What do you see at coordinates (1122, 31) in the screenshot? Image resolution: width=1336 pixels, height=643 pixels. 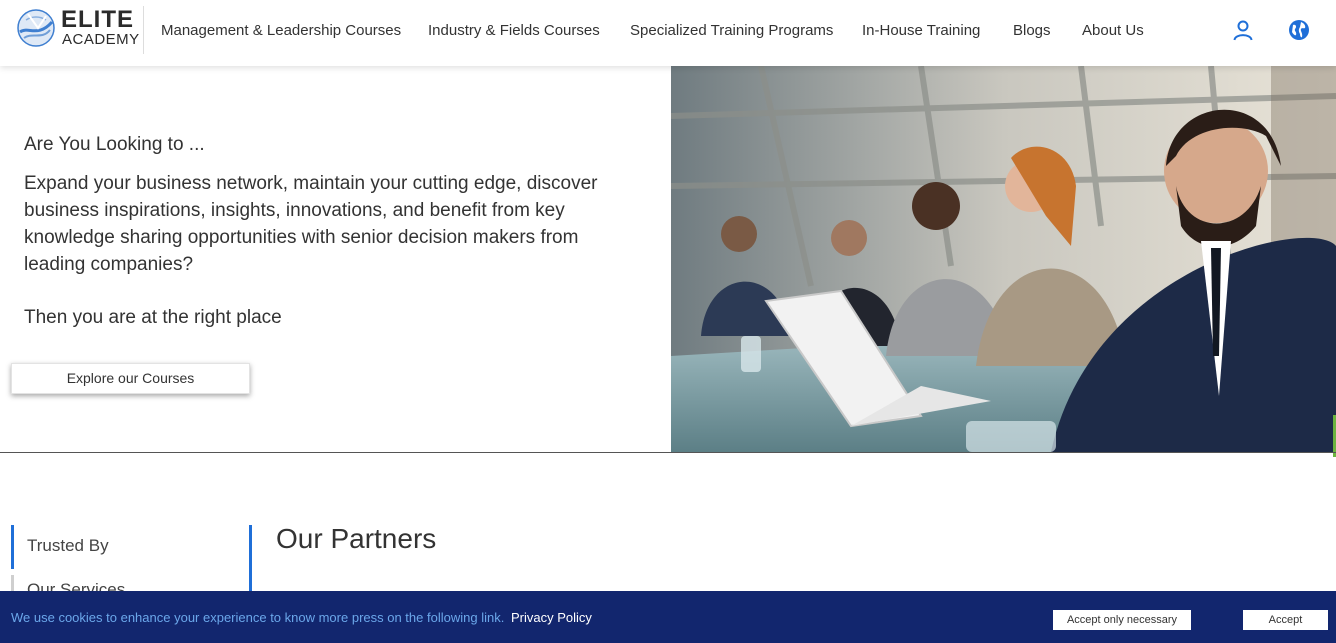 I see `nav-about-us: About Us` at bounding box center [1122, 31].